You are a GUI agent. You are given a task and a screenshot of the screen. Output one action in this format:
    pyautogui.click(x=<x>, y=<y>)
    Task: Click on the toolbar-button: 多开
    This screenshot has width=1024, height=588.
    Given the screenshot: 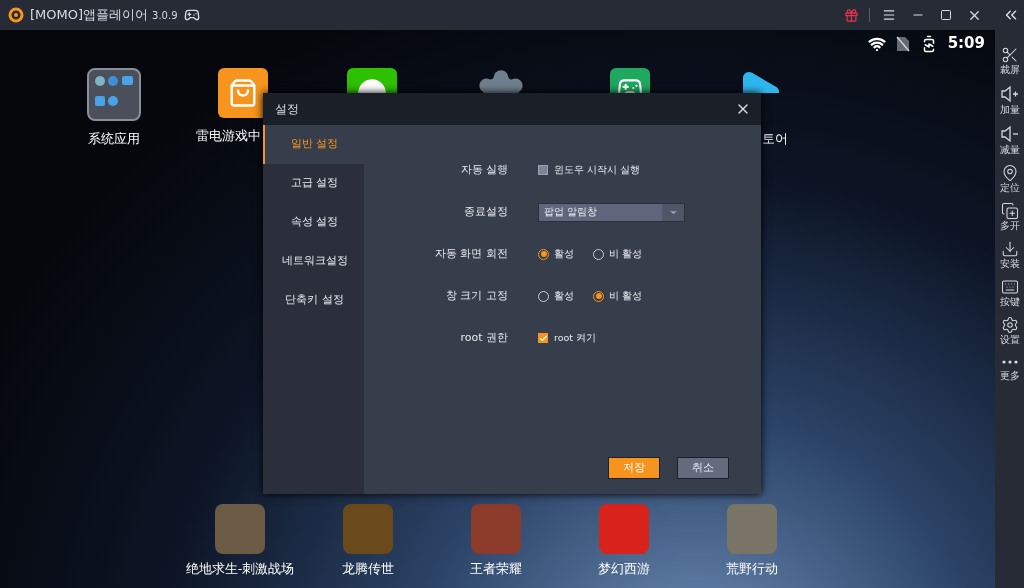 What is the action you would take?
    pyautogui.click(x=1009, y=217)
    